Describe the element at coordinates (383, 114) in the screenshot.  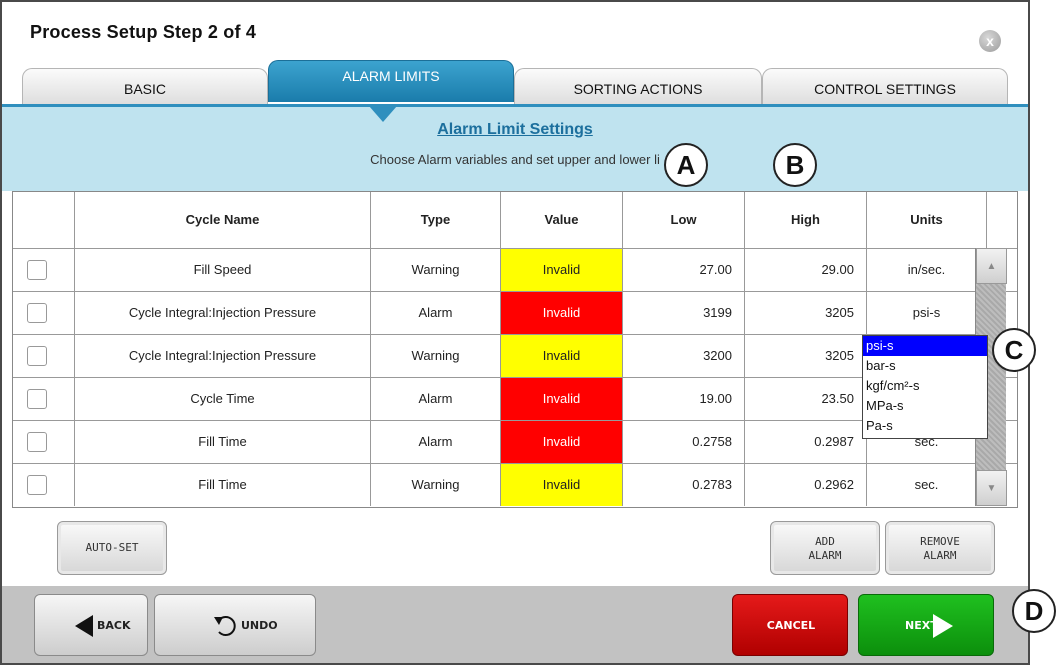
I see `active-tab-pointer` at that location.